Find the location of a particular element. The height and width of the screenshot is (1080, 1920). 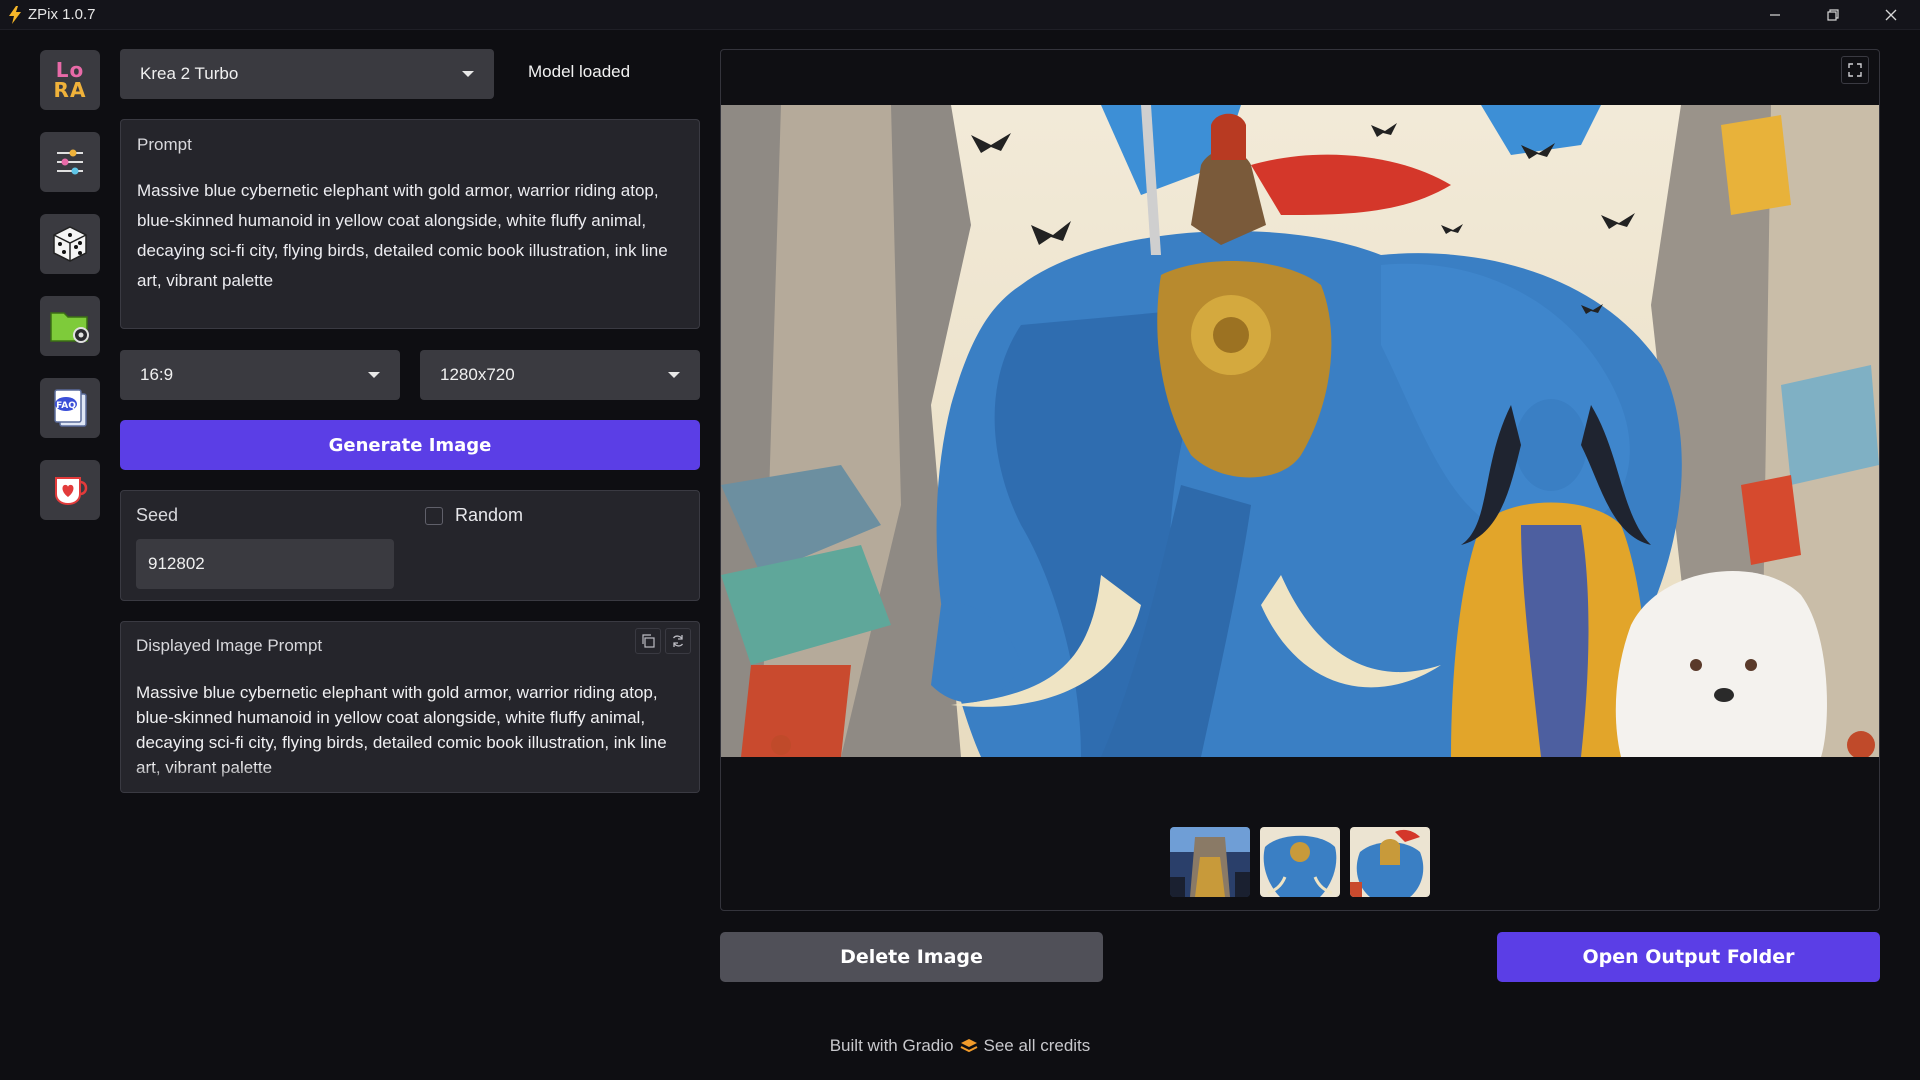

random-label: Random is located at coordinates (489, 515).